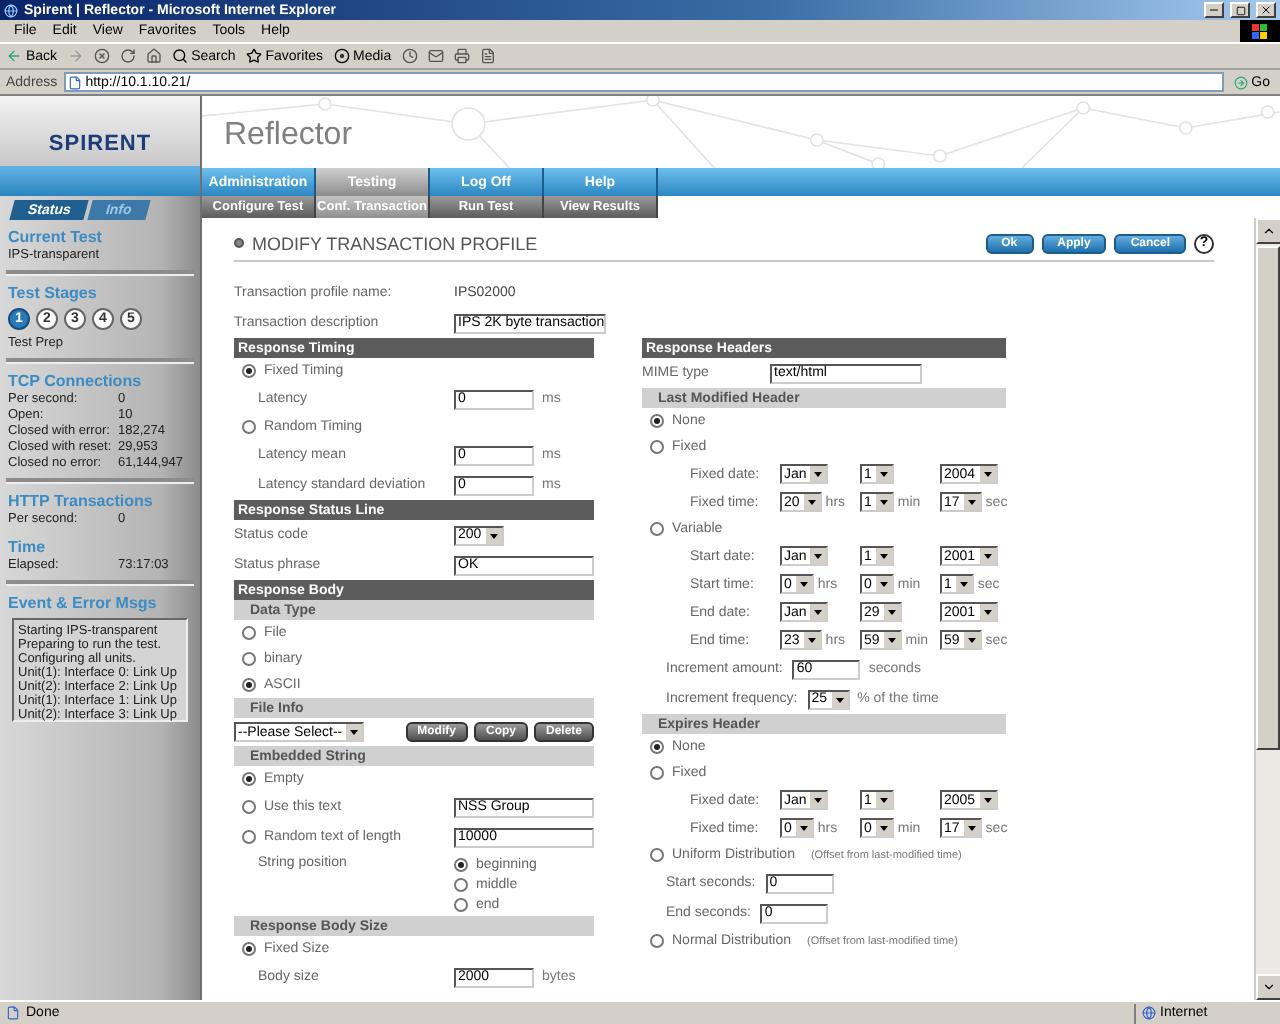  Describe the element at coordinates (14, 56) in the screenshot. I see `back-arrow-icon` at that location.